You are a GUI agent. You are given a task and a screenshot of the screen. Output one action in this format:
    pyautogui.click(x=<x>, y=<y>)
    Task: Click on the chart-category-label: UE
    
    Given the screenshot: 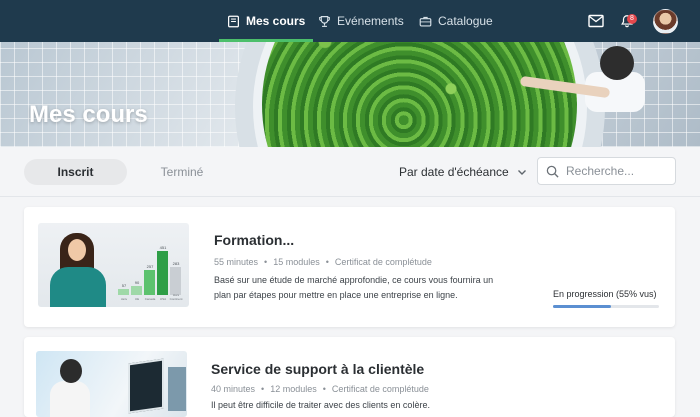 What is the action you would take?
    pyautogui.click(x=137, y=299)
    